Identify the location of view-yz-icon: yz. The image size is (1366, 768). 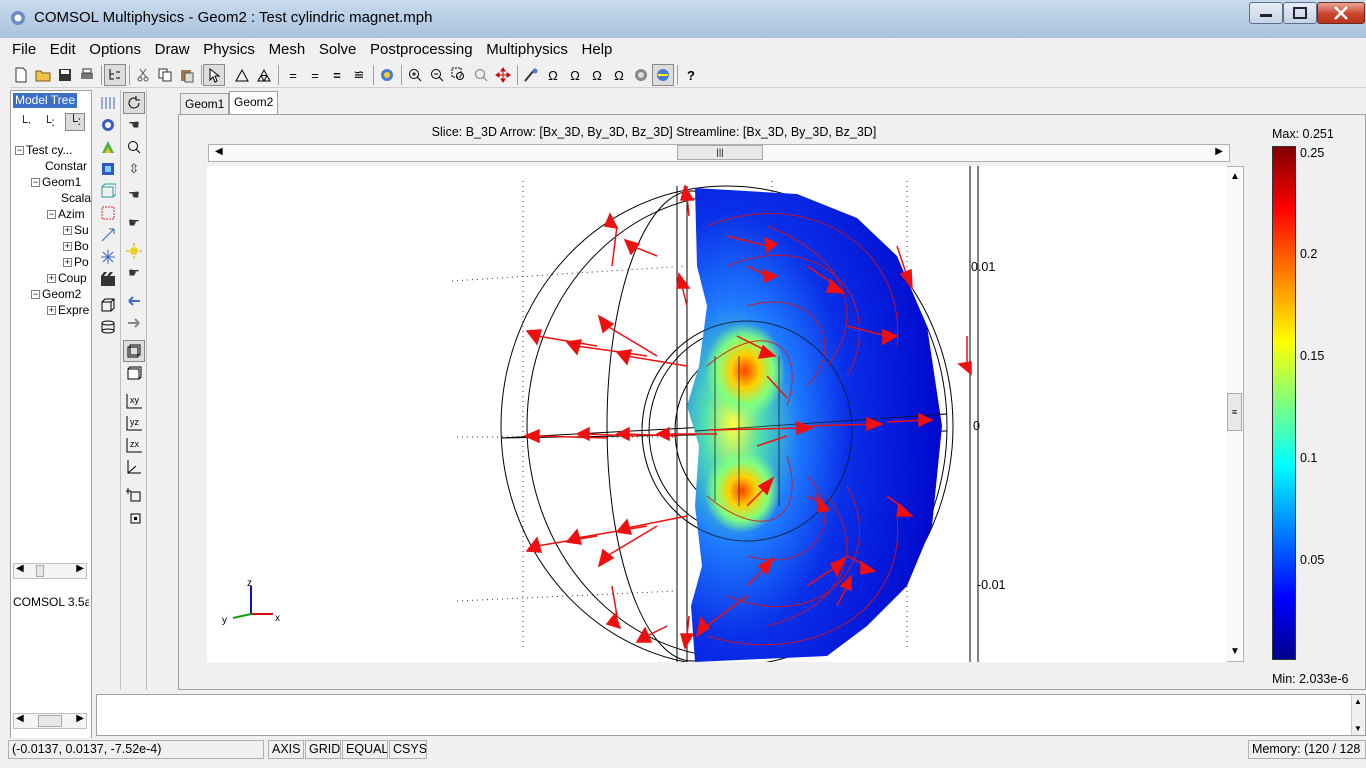
(134, 423).